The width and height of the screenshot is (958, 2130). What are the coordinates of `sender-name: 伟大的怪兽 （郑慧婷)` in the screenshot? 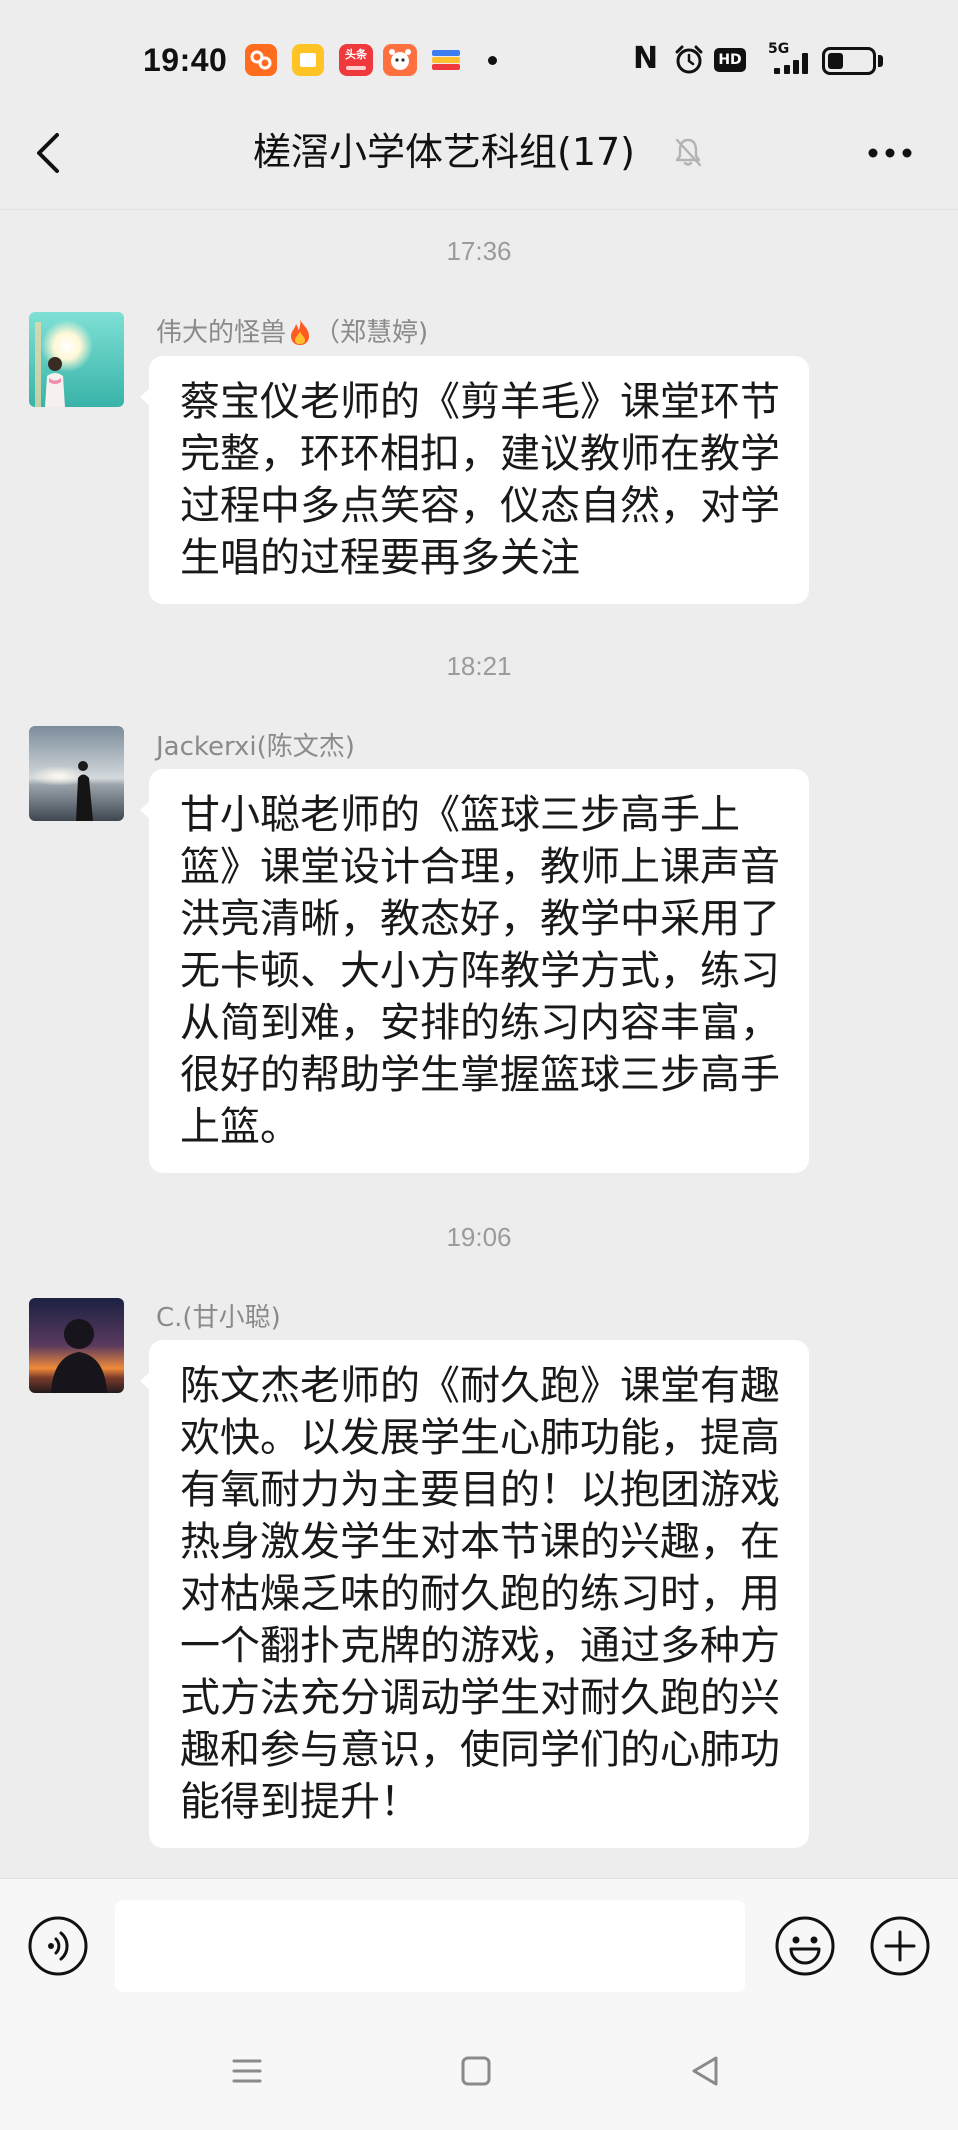 It's located at (292, 333).